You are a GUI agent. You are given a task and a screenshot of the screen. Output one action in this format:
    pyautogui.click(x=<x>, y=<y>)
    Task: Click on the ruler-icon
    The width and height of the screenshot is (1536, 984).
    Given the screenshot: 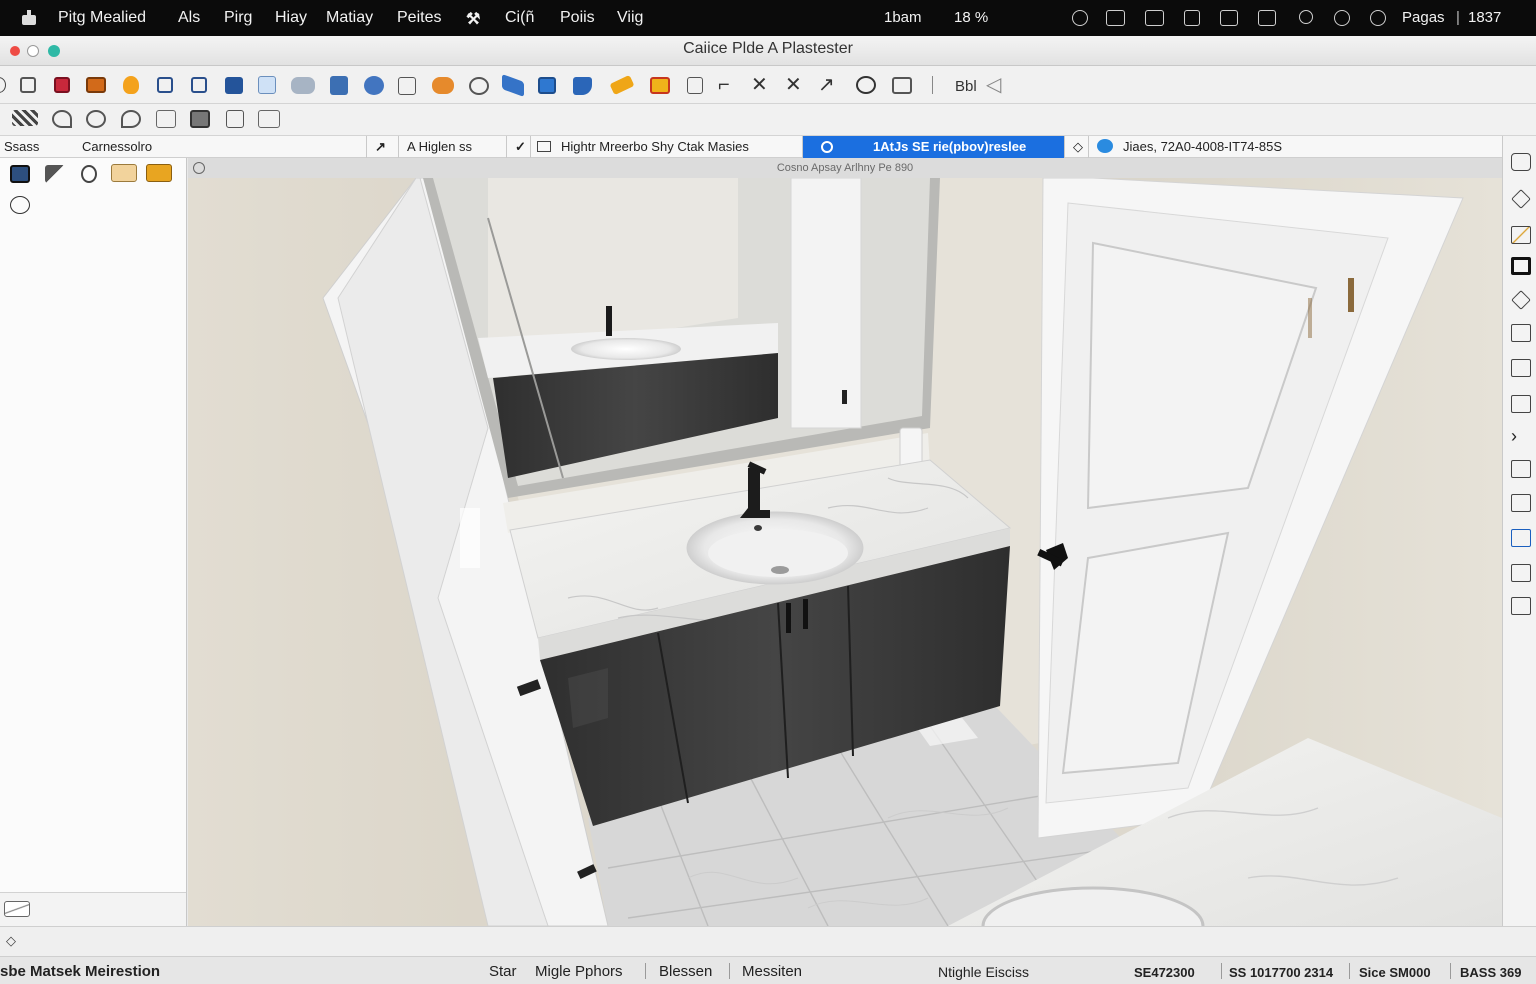 What is the action you would take?
    pyautogui.click(x=479, y=86)
    